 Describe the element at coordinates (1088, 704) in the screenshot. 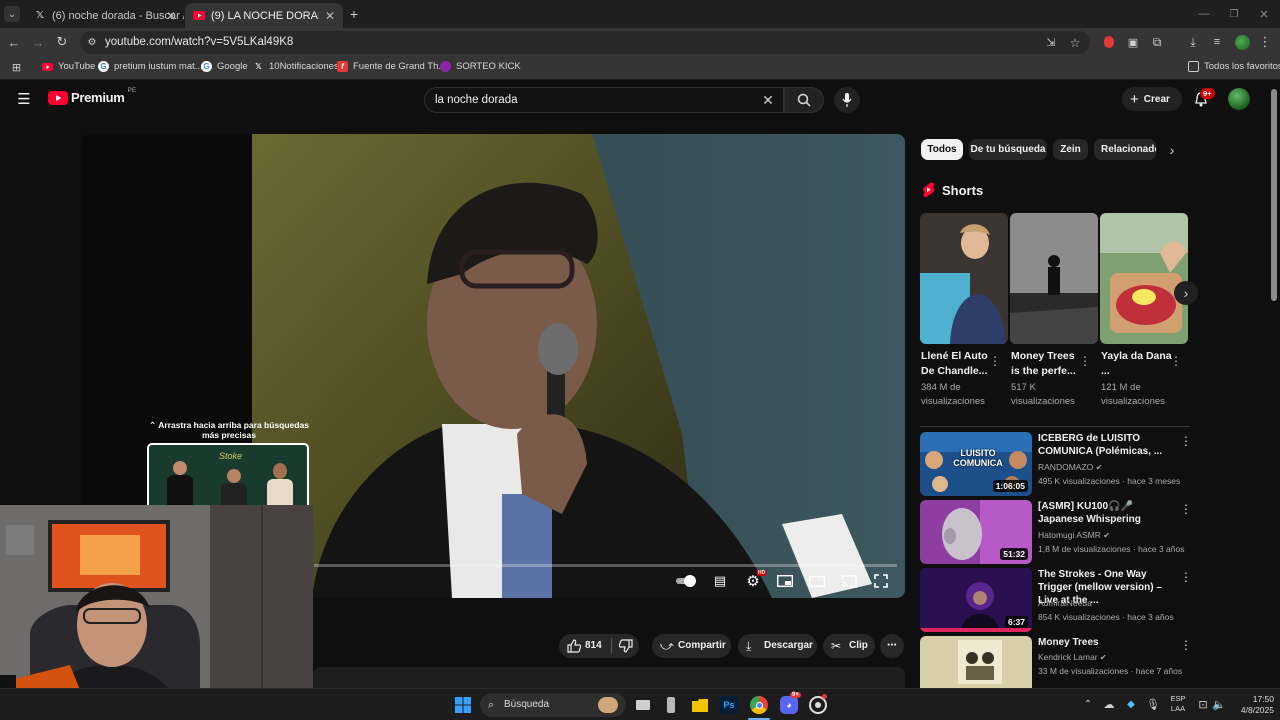

I see `tray-chevron-up-icon: ⌃` at that location.